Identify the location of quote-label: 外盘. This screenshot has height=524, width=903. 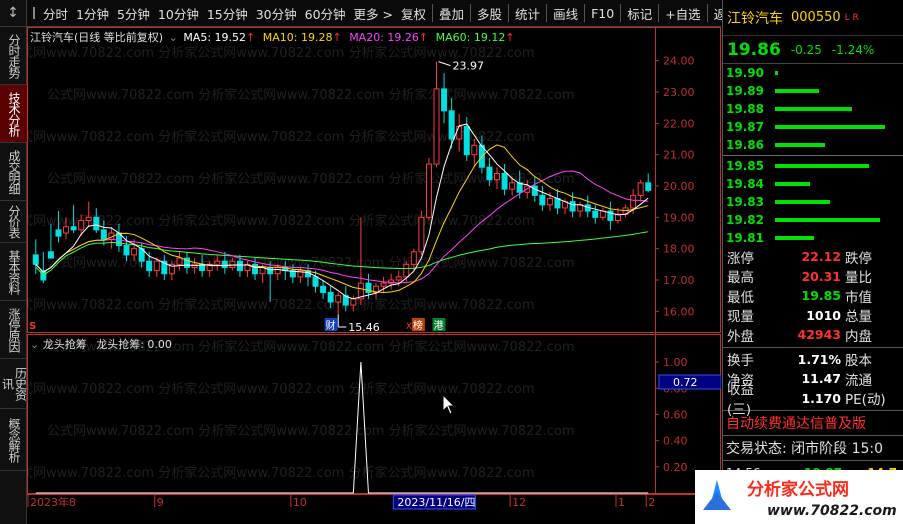
(740, 336).